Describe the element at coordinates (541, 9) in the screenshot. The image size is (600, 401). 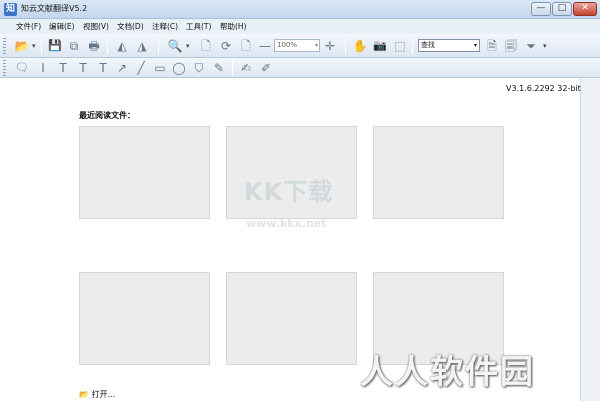
I see `minimize-button: —` at that location.